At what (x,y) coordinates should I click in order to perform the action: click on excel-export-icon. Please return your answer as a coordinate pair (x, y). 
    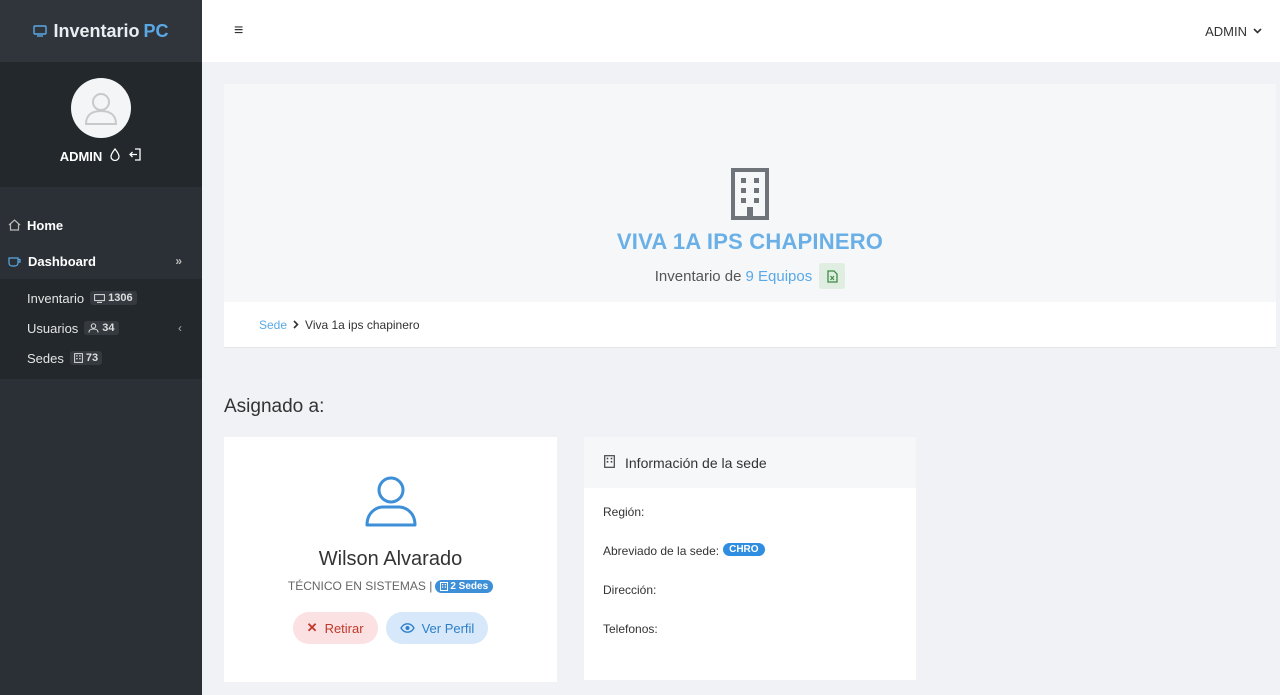
    Looking at the image, I should click on (832, 276).